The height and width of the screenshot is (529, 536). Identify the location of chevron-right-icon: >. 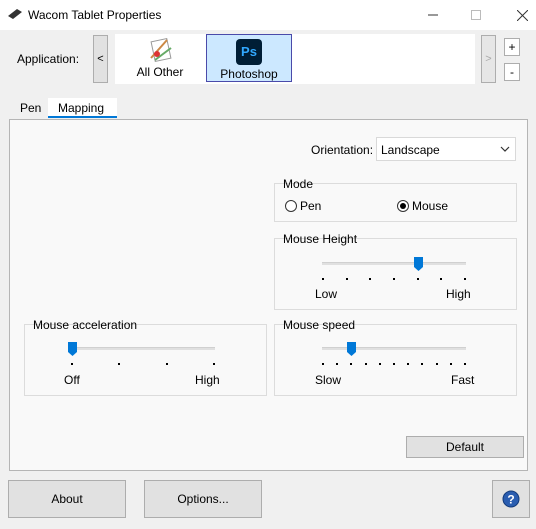
(488, 59).